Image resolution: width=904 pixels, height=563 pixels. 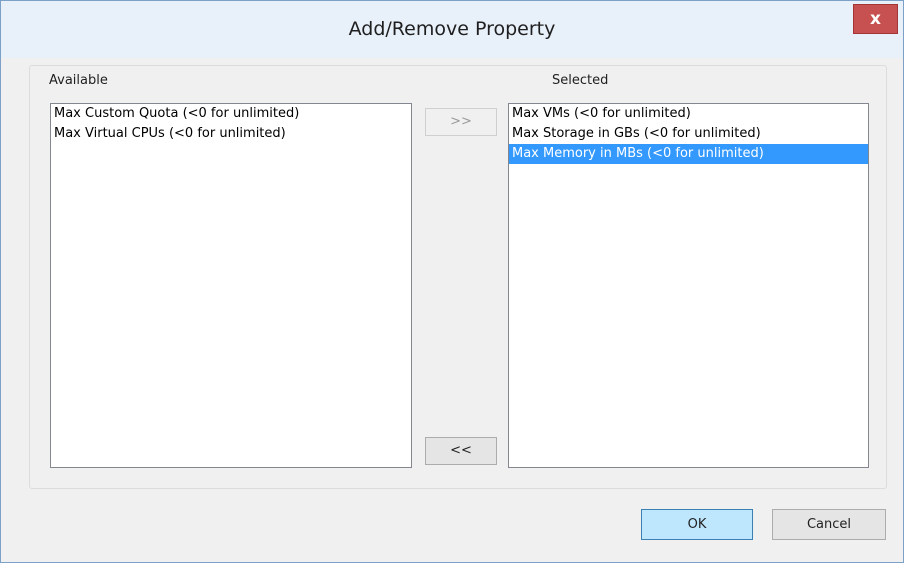 What do you see at coordinates (875, 19) in the screenshot?
I see `close-button: x` at bounding box center [875, 19].